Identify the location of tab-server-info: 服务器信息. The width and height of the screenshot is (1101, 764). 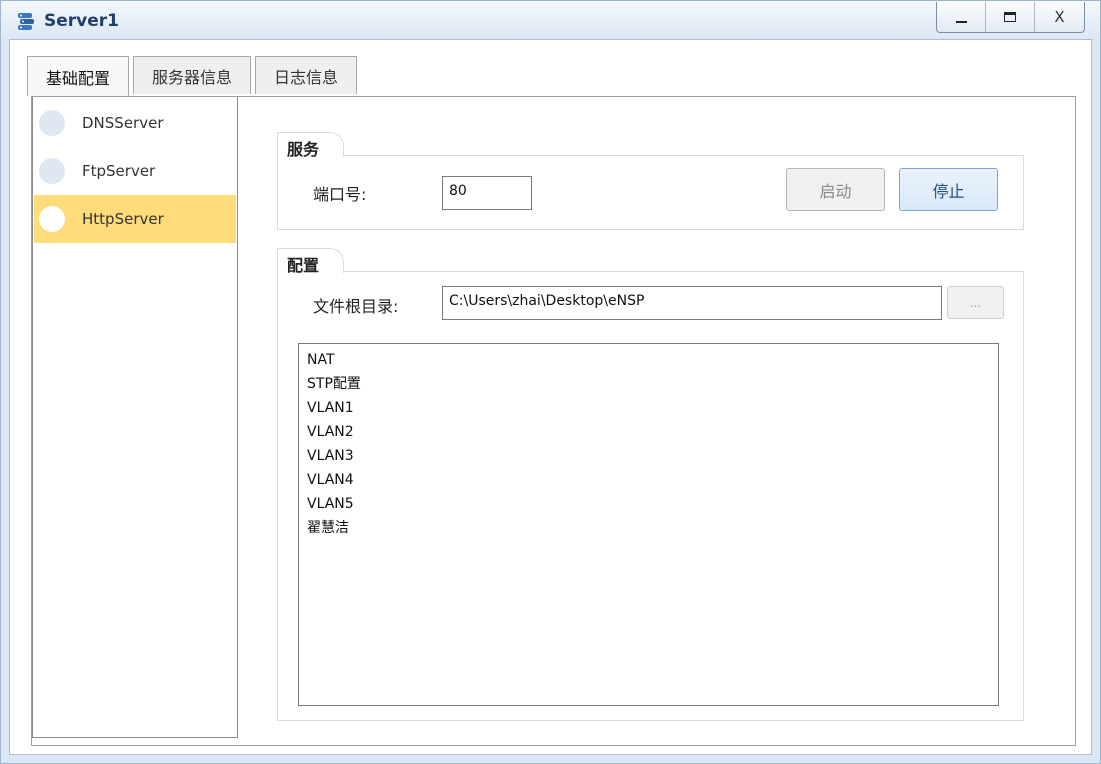
(192, 75).